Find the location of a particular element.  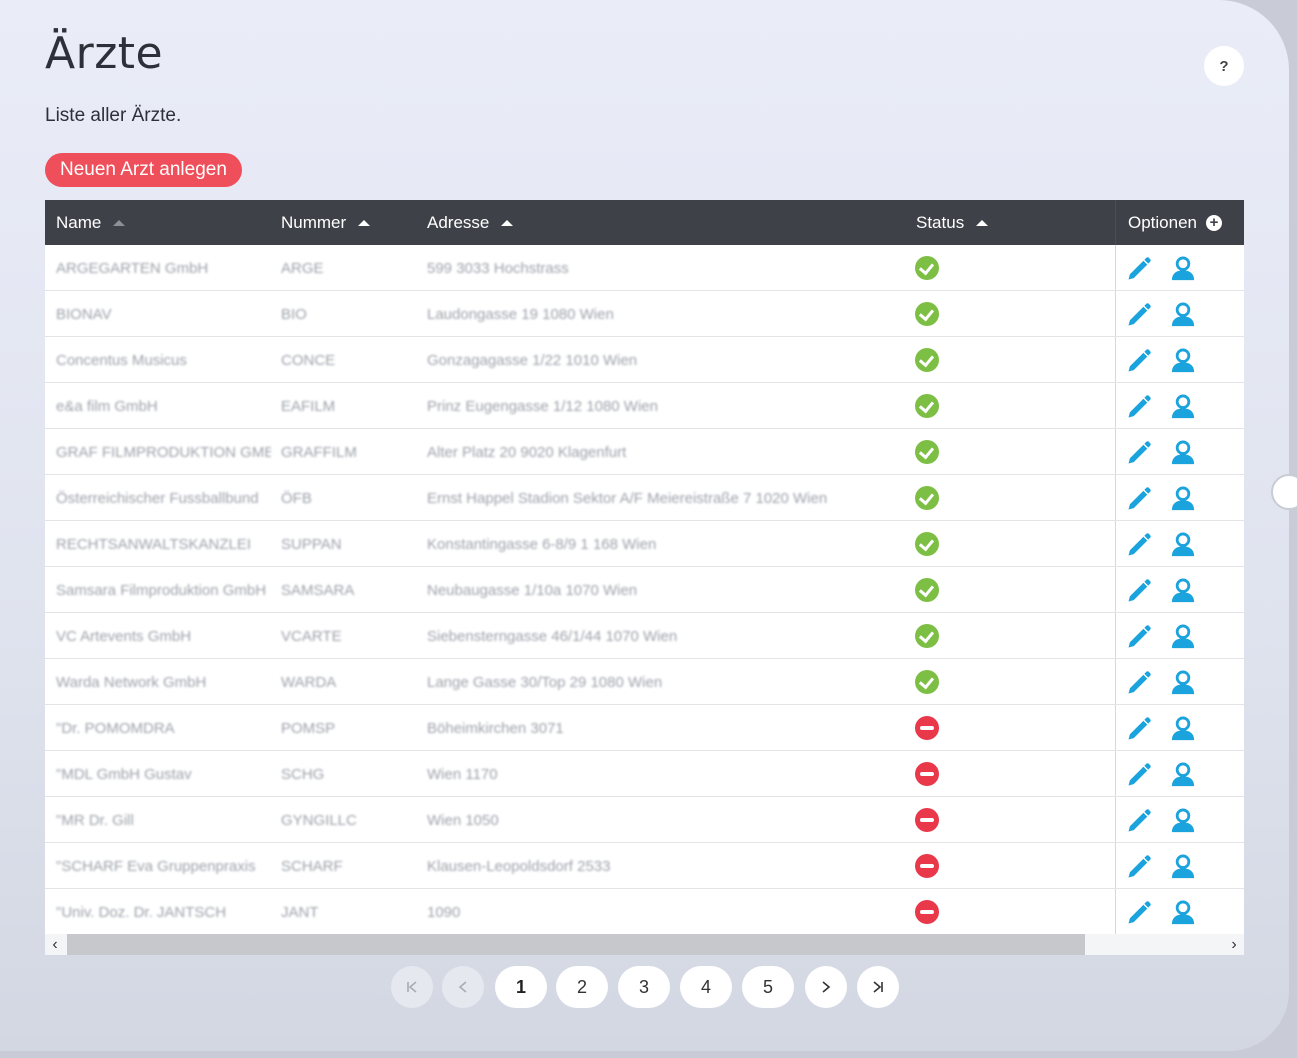

page-subtitle: Liste aller Ärzte. is located at coordinates (113, 115).